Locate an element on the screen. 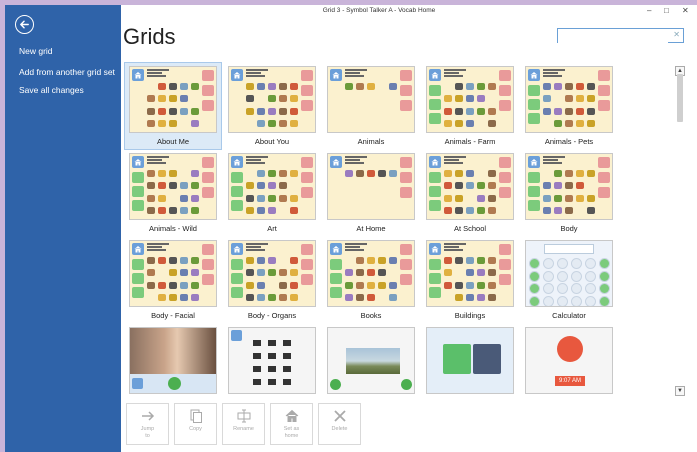 Image resolution: width=697 pixels, height=452 pixels. grid-toolbar: Jump to Copy Rename Set as home Delete is located at coordinates (243, 424).